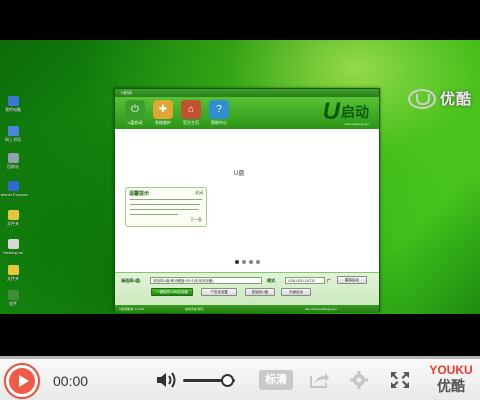 The image size is (480, 400). I want to click on youku-brand-cn: 优酷, so click(451, 386).